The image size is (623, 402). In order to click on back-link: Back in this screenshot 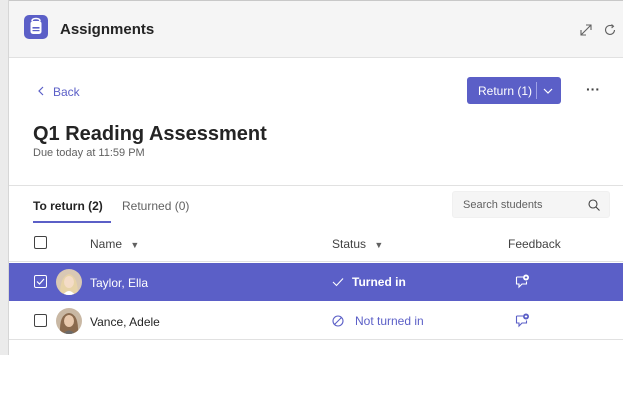, I will do `click(58, 92)`.